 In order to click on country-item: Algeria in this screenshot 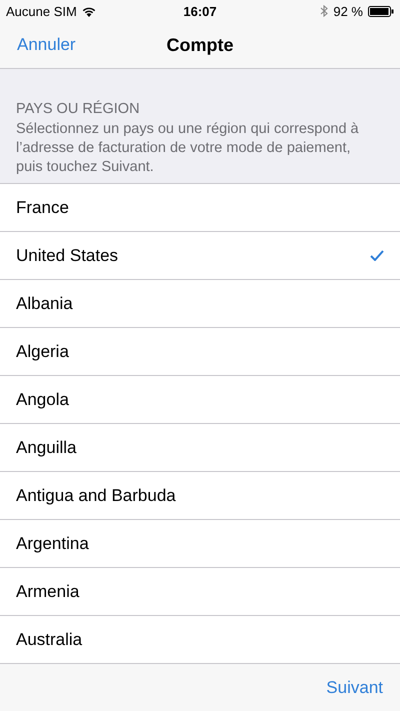, I will do `click(200, 352)`.